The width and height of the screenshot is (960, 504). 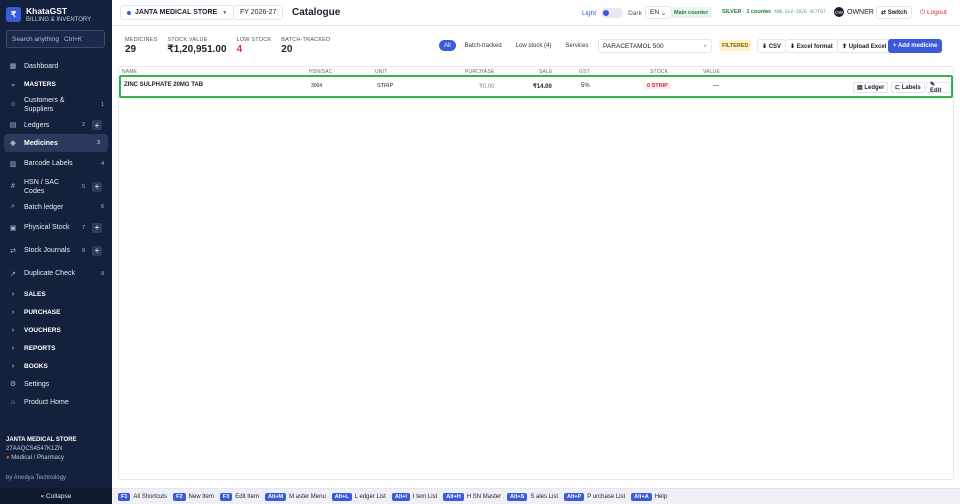 What do you see at coordinates (56, 66) in the screenshot?
I see `sidebar-item-dashboard: ▦ Dashboard` at bounding box center [56, 66].